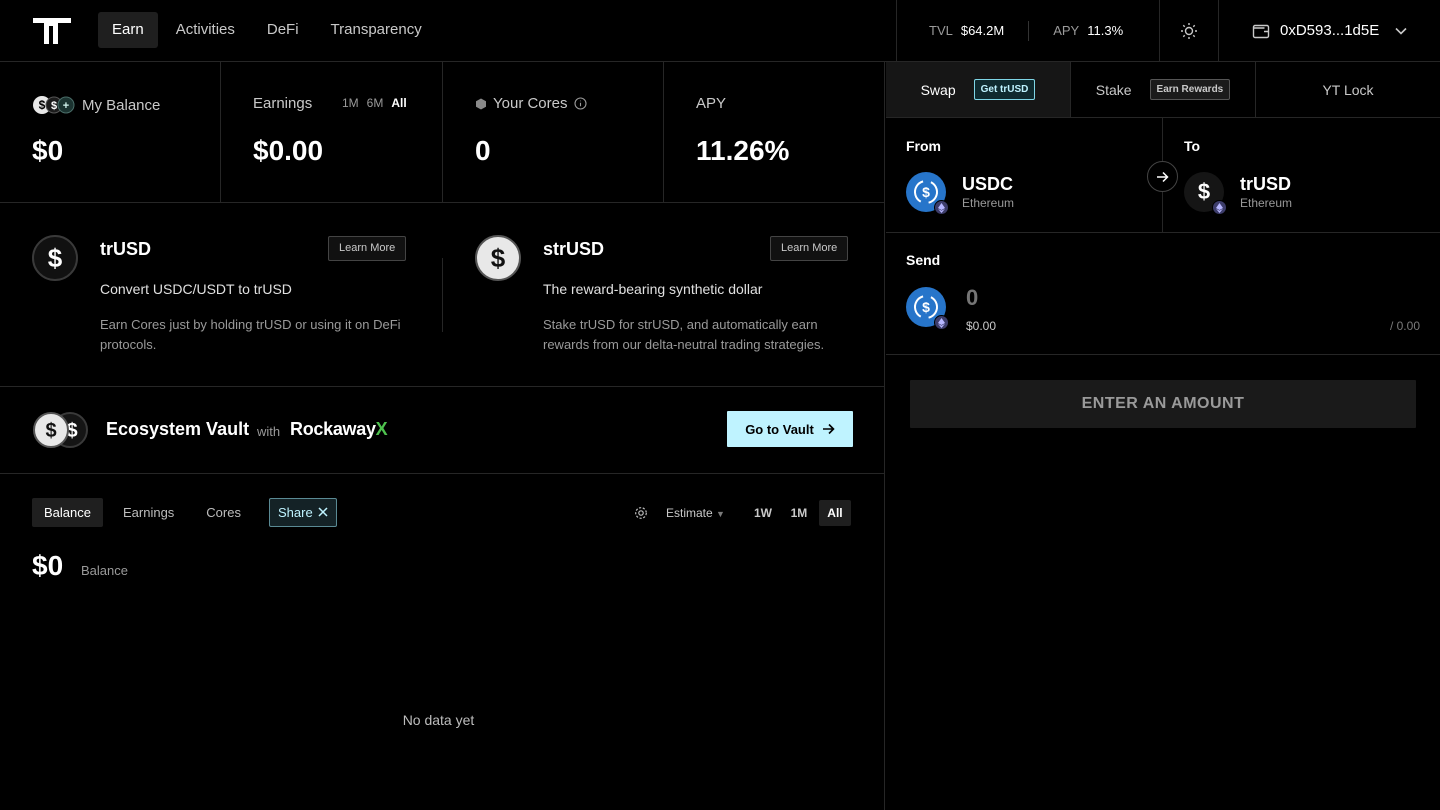  What do you see at coordinates (60, 430) in the screenshot?
I see `vault-coins-icon: $ $` at bounding box center [60, 430].